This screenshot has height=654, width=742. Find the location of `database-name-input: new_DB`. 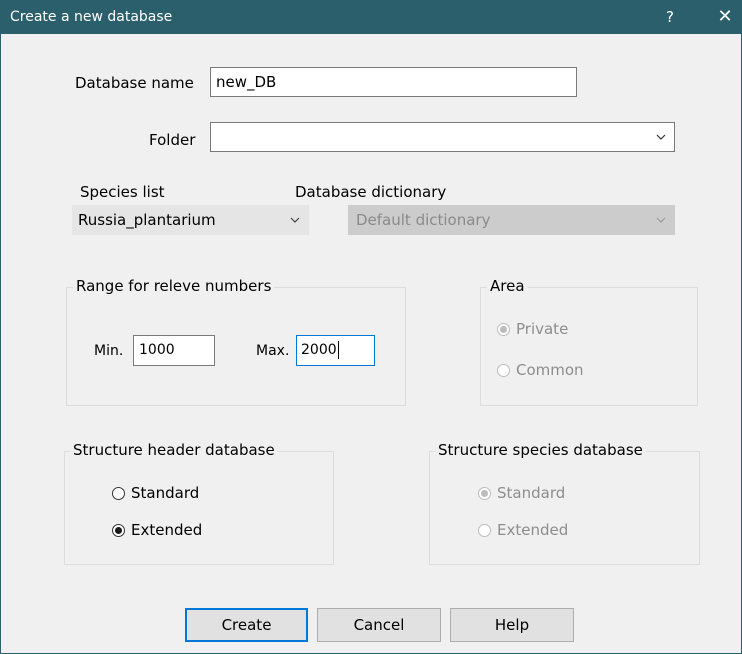

database-name-input: new_DB is located at coordinates (393, 82).